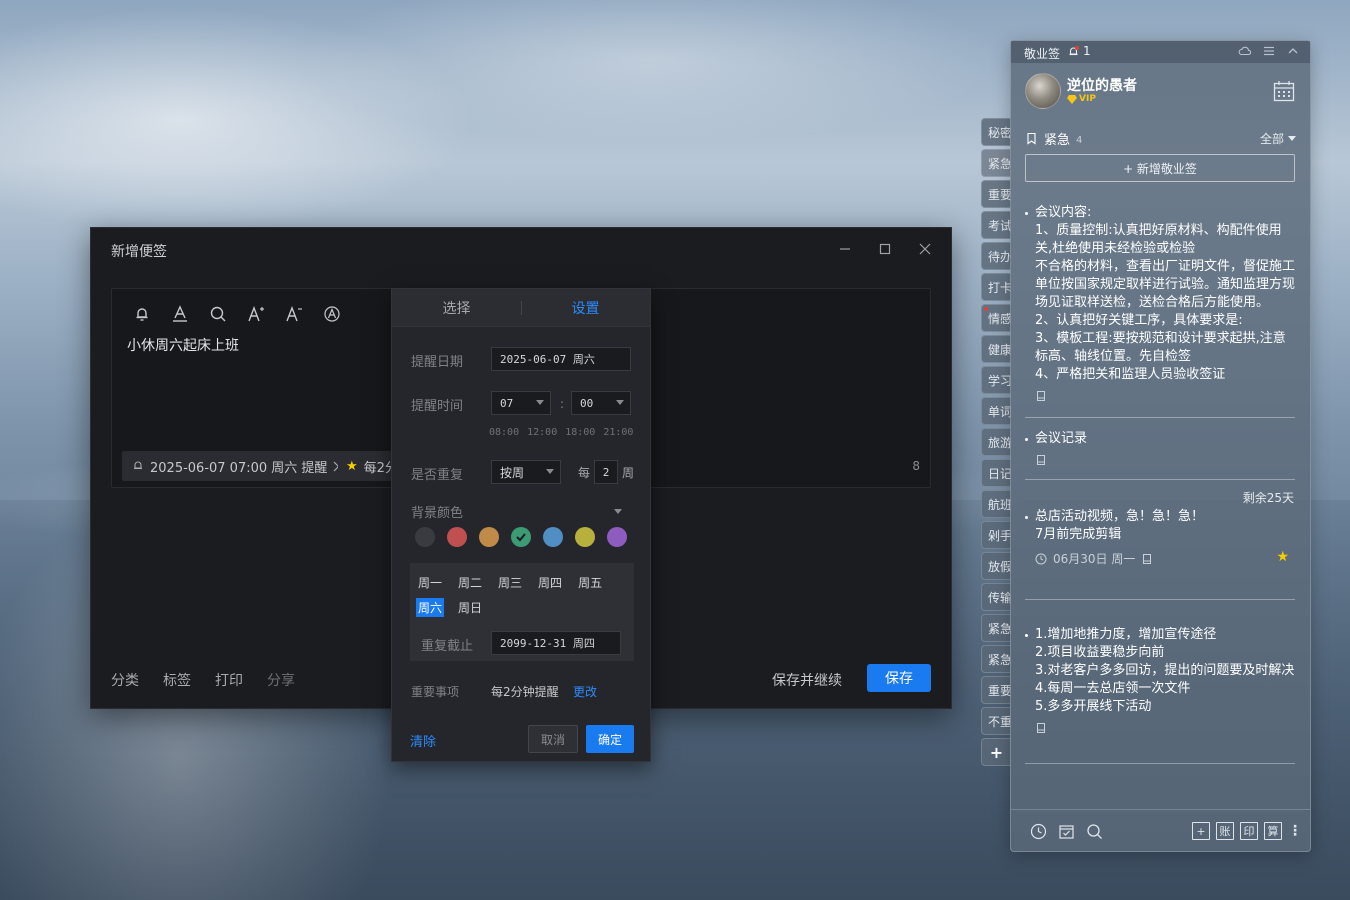  I want to click on weekday-option: 周六, so click(430, 607).